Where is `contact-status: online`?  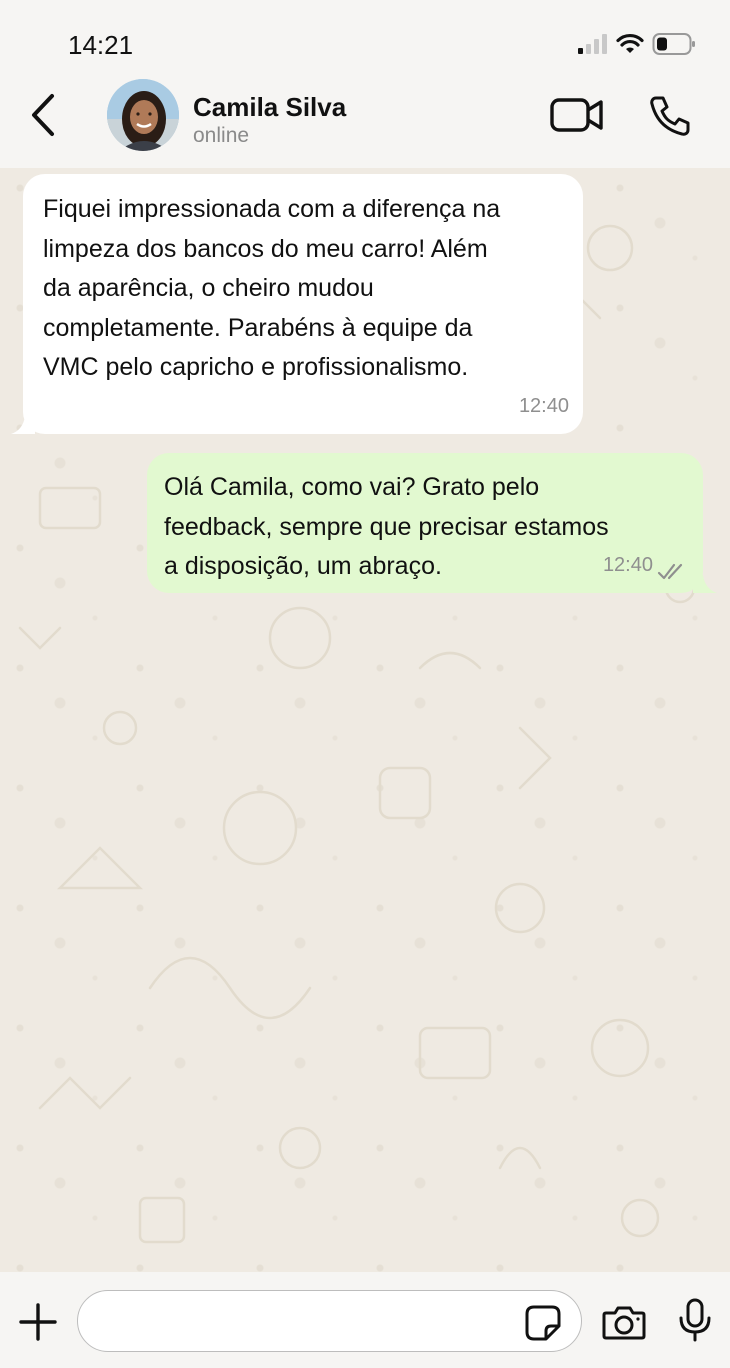
contact-status: online is located at coordinates (221, 135).